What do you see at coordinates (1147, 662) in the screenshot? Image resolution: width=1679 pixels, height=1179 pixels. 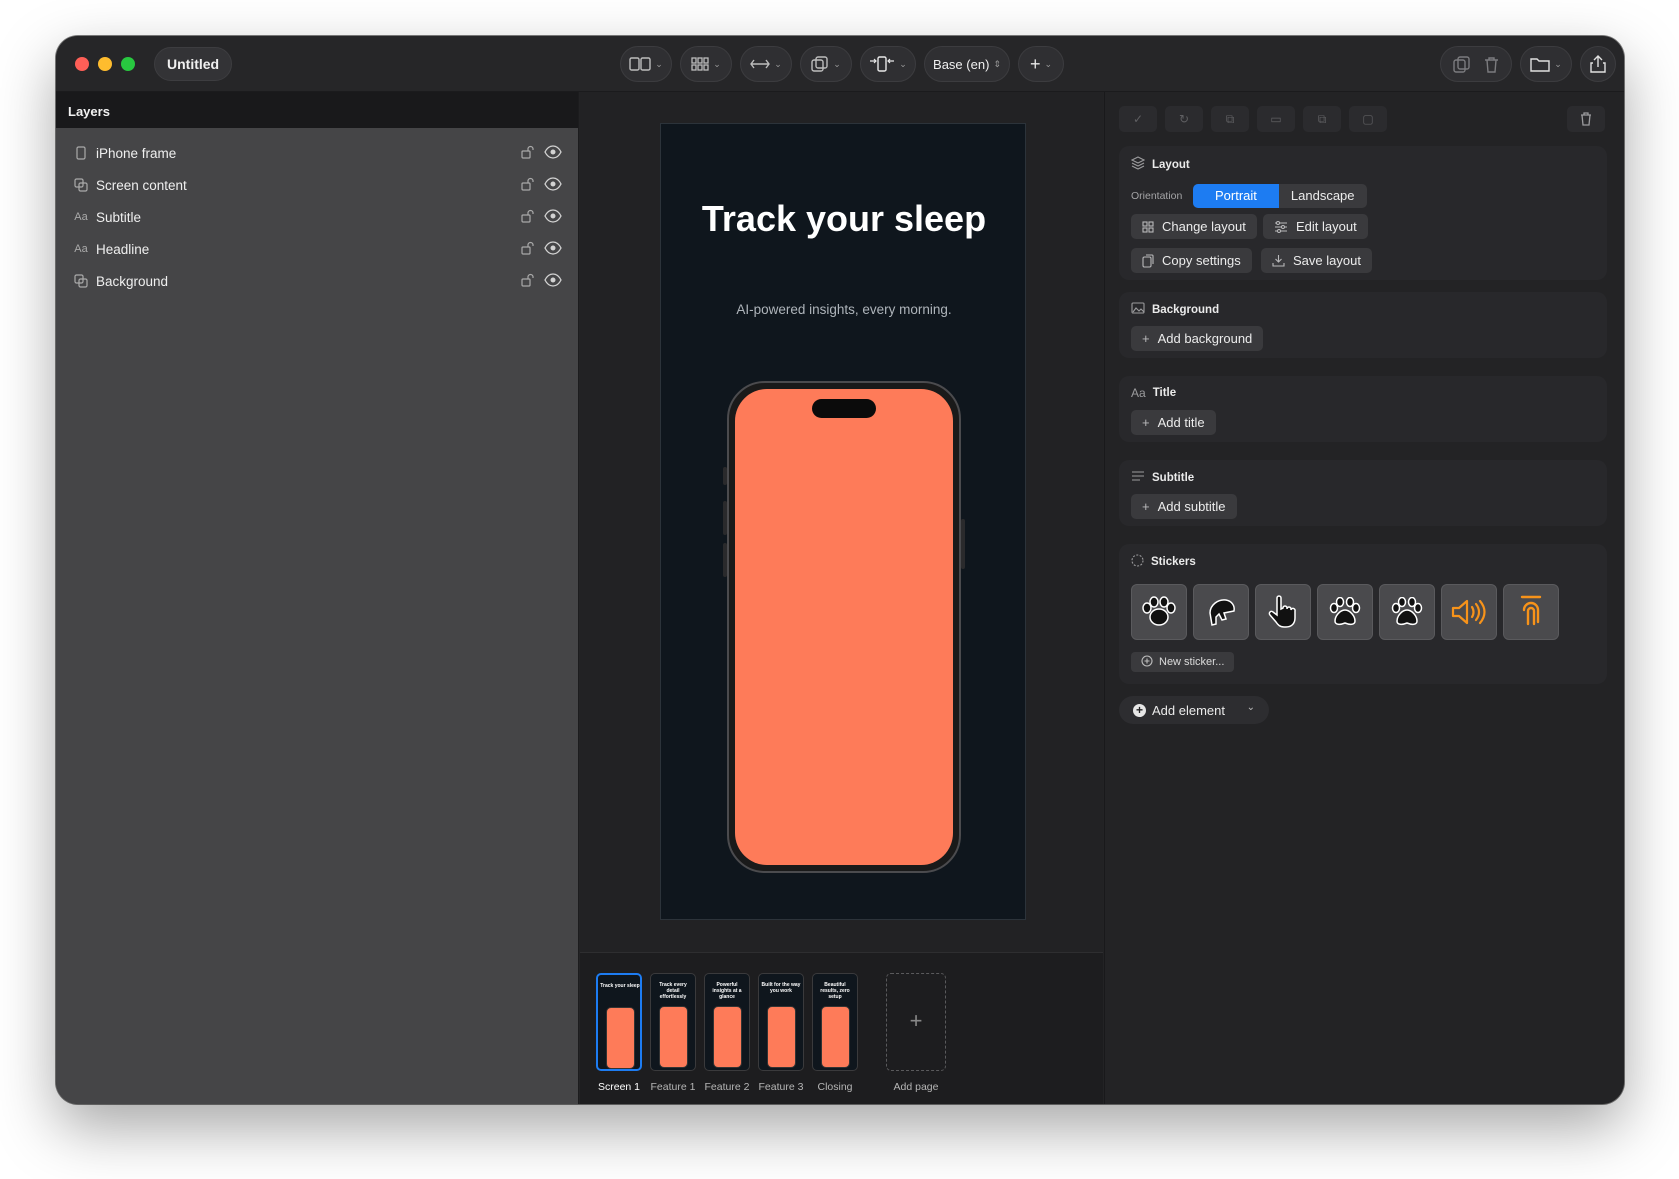 I see `plus-circle-icon` at bounding box center [1147, 662].